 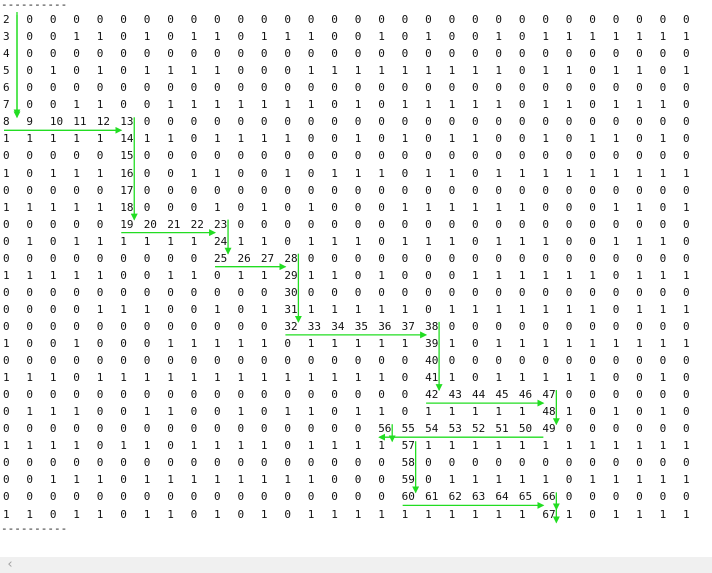 What do you see at coordinates (10, 565) in the screenshot?
I see `chevron-left-icon: ‹` at bounding box center [10, 565].